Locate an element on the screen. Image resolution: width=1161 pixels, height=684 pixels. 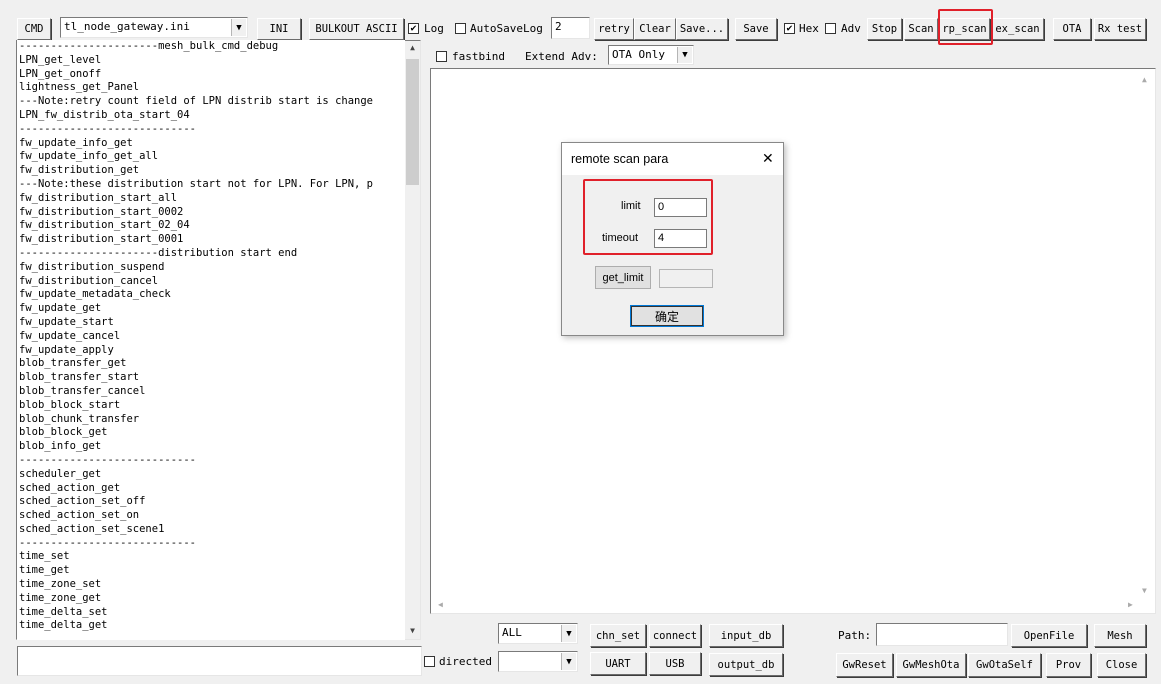
get-limit-button: get_limit is located at coordinates (623, 277).